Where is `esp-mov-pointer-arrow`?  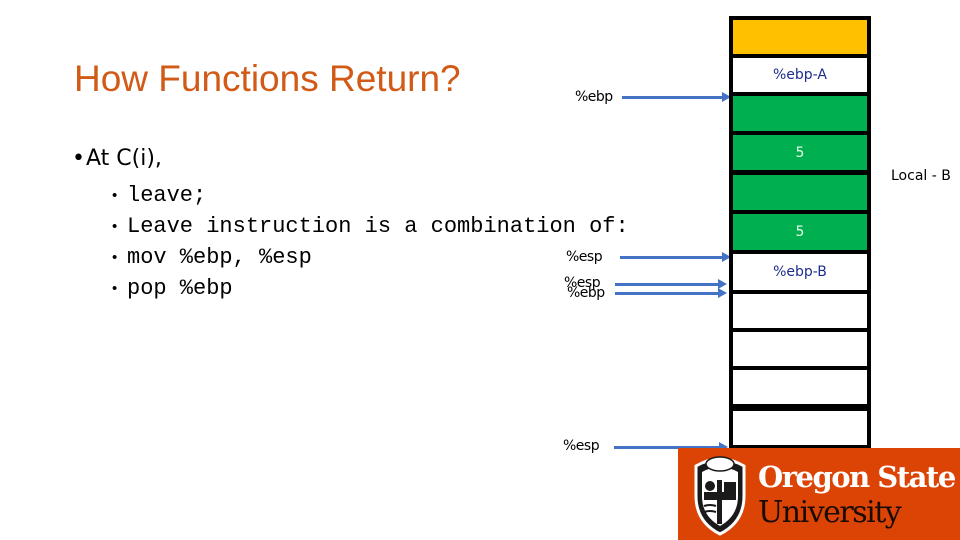 esp-mov-pointer-arrow is located at coordinates (675, 257).